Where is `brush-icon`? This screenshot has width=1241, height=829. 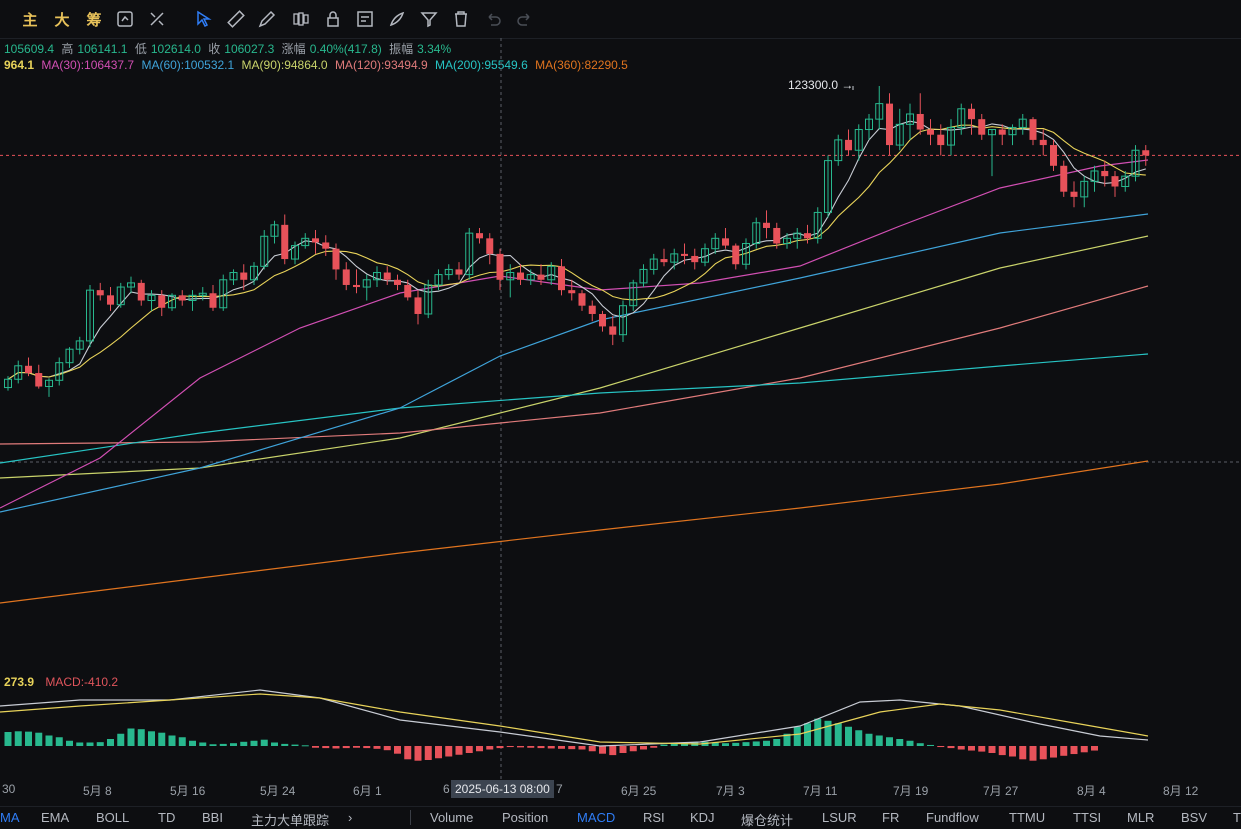
brush-icon is located at coordinates (397, 19).